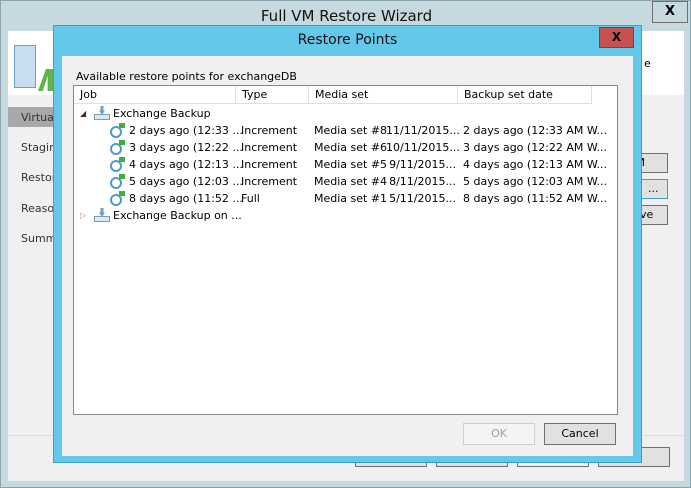 This screenshot has width=691, height=488. I want to click on wizard-close-button: X, so click(670, 12).